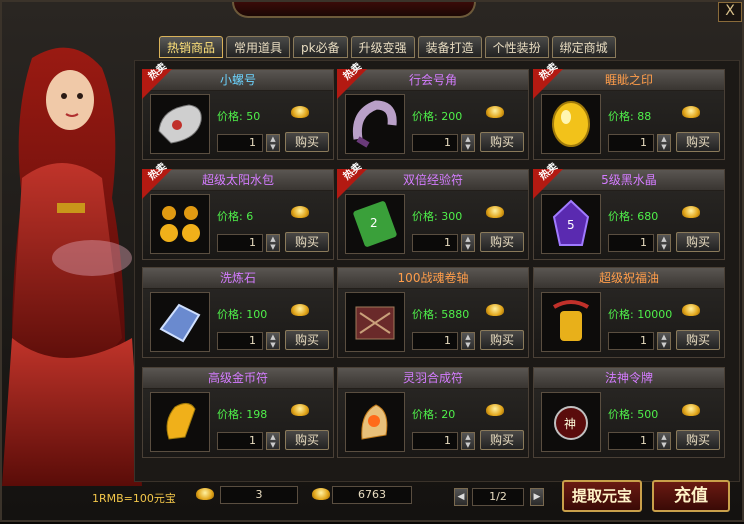 This screenshot has width=744, height=524. Describe the element at coordinates (382, 47) in the screenshot. I see `tab-upgrade: 升级变强` at that location.